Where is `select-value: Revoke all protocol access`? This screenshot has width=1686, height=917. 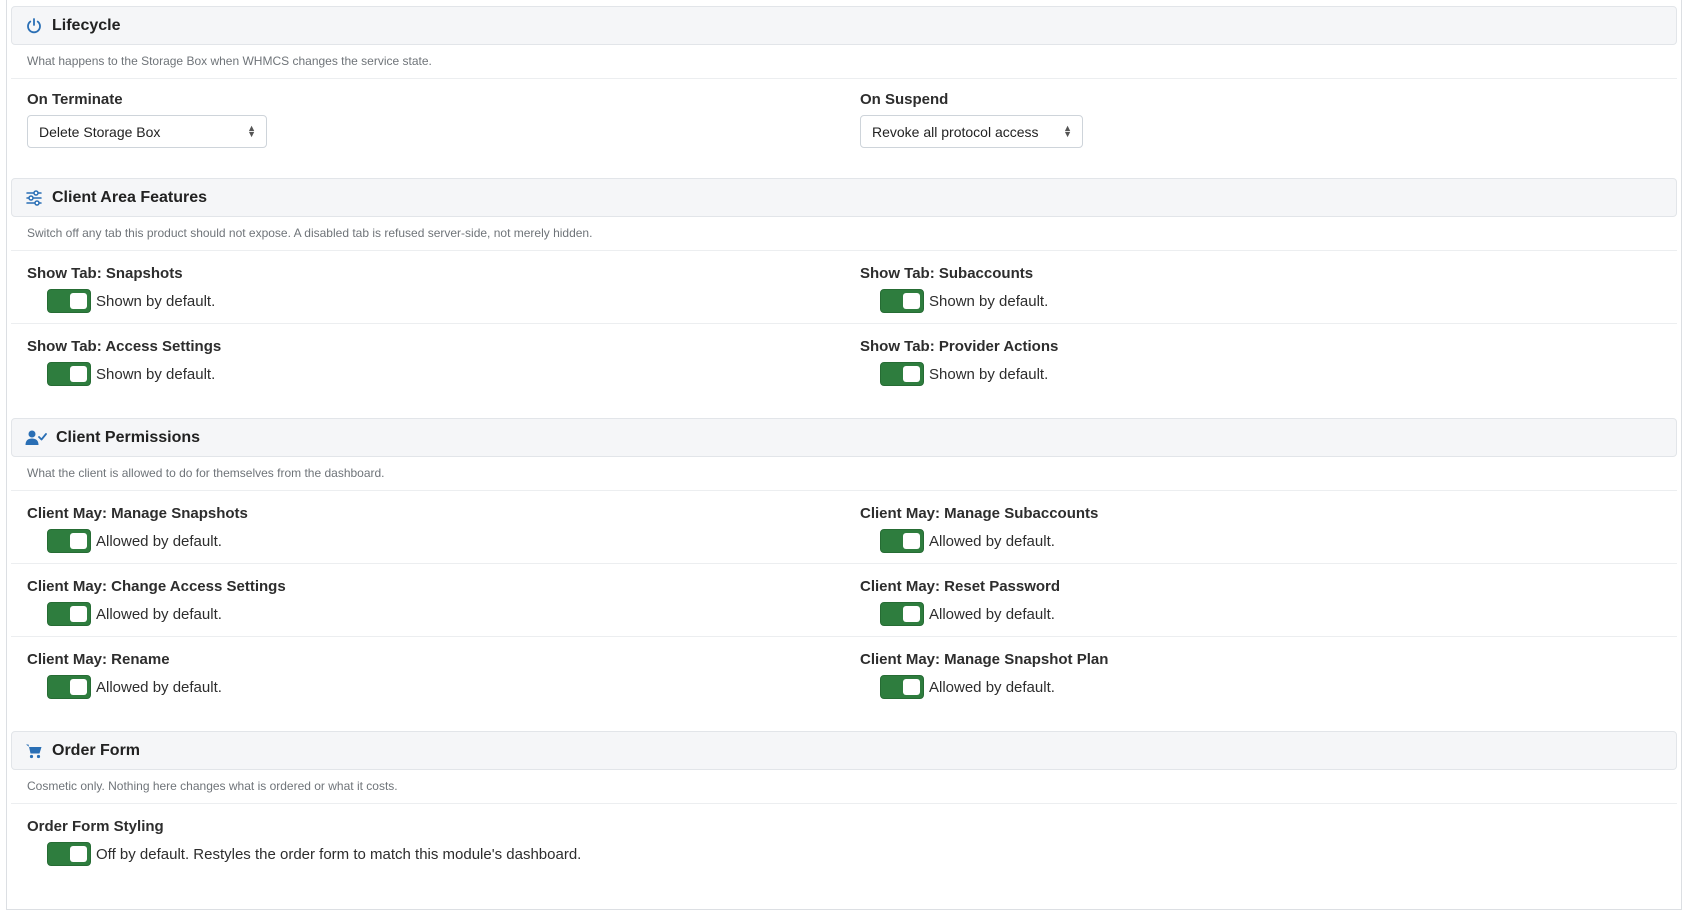
select-value: Revoke all protocol access is located at coordinates (955, 131).